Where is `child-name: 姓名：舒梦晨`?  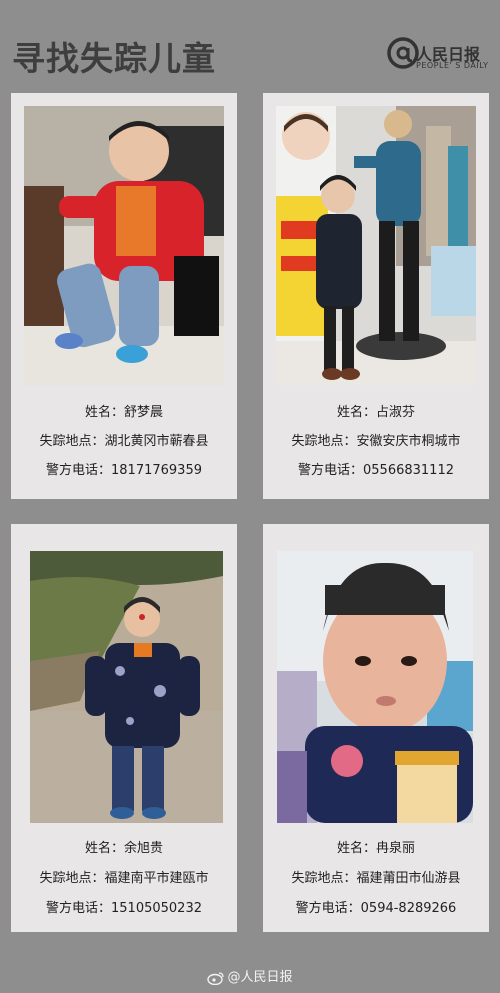
child-name: 姓名：舒梦晨 is located at coordinates (123, 412).